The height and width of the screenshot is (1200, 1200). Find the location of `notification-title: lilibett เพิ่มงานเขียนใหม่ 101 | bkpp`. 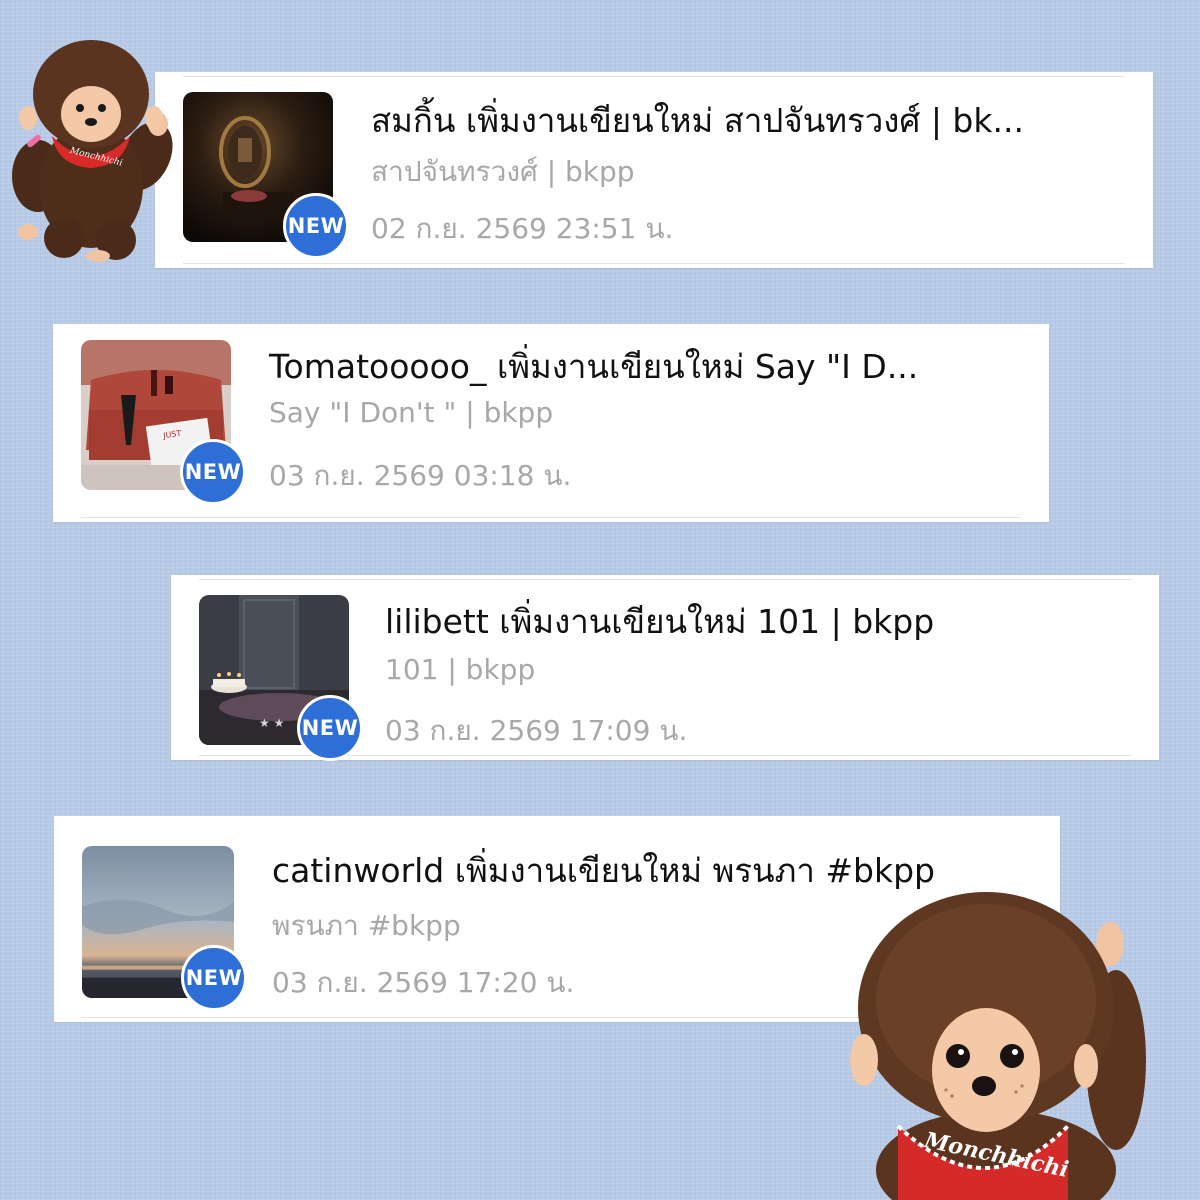

notification-title: lilibett เพิ่มงานเขียนใหม่ 101 | bkpp is located at coordinates (659, 621).